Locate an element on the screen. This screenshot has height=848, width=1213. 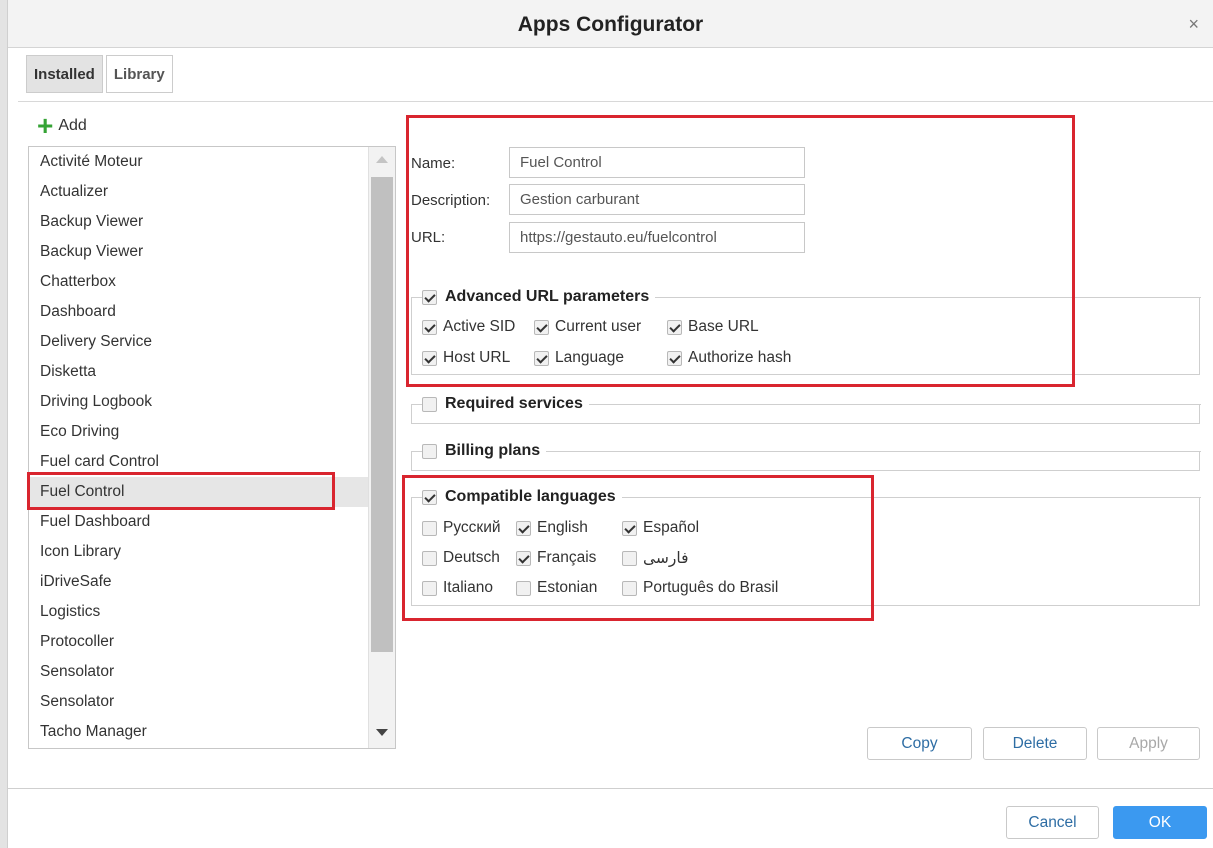
app-list-item: Activité Moteur is located at coordinates (199, 162).